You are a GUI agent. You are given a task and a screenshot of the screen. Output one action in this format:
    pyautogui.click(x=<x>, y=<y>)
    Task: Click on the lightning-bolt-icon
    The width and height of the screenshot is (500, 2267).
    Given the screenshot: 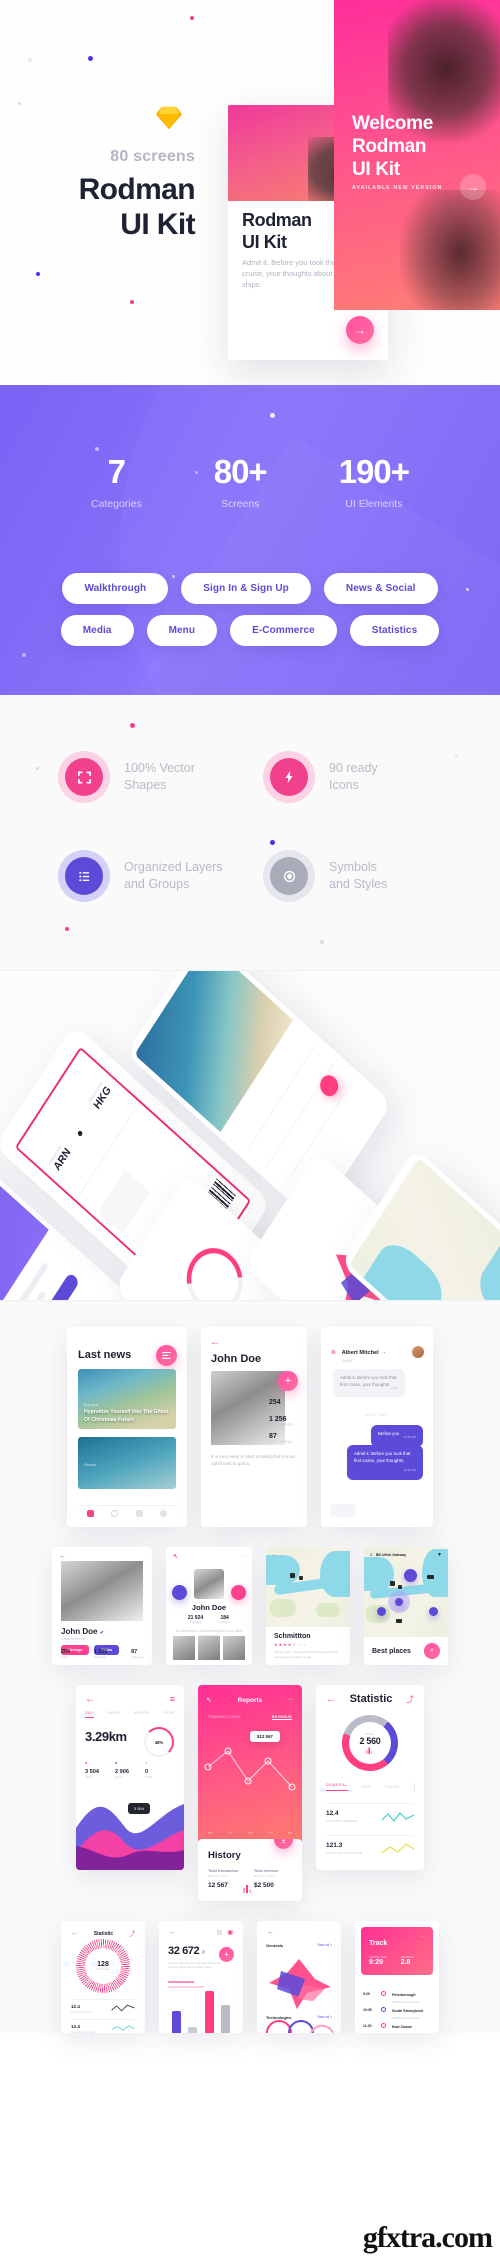 What is the action you would take?
    pyautogui.click(x=289, y=777)
    